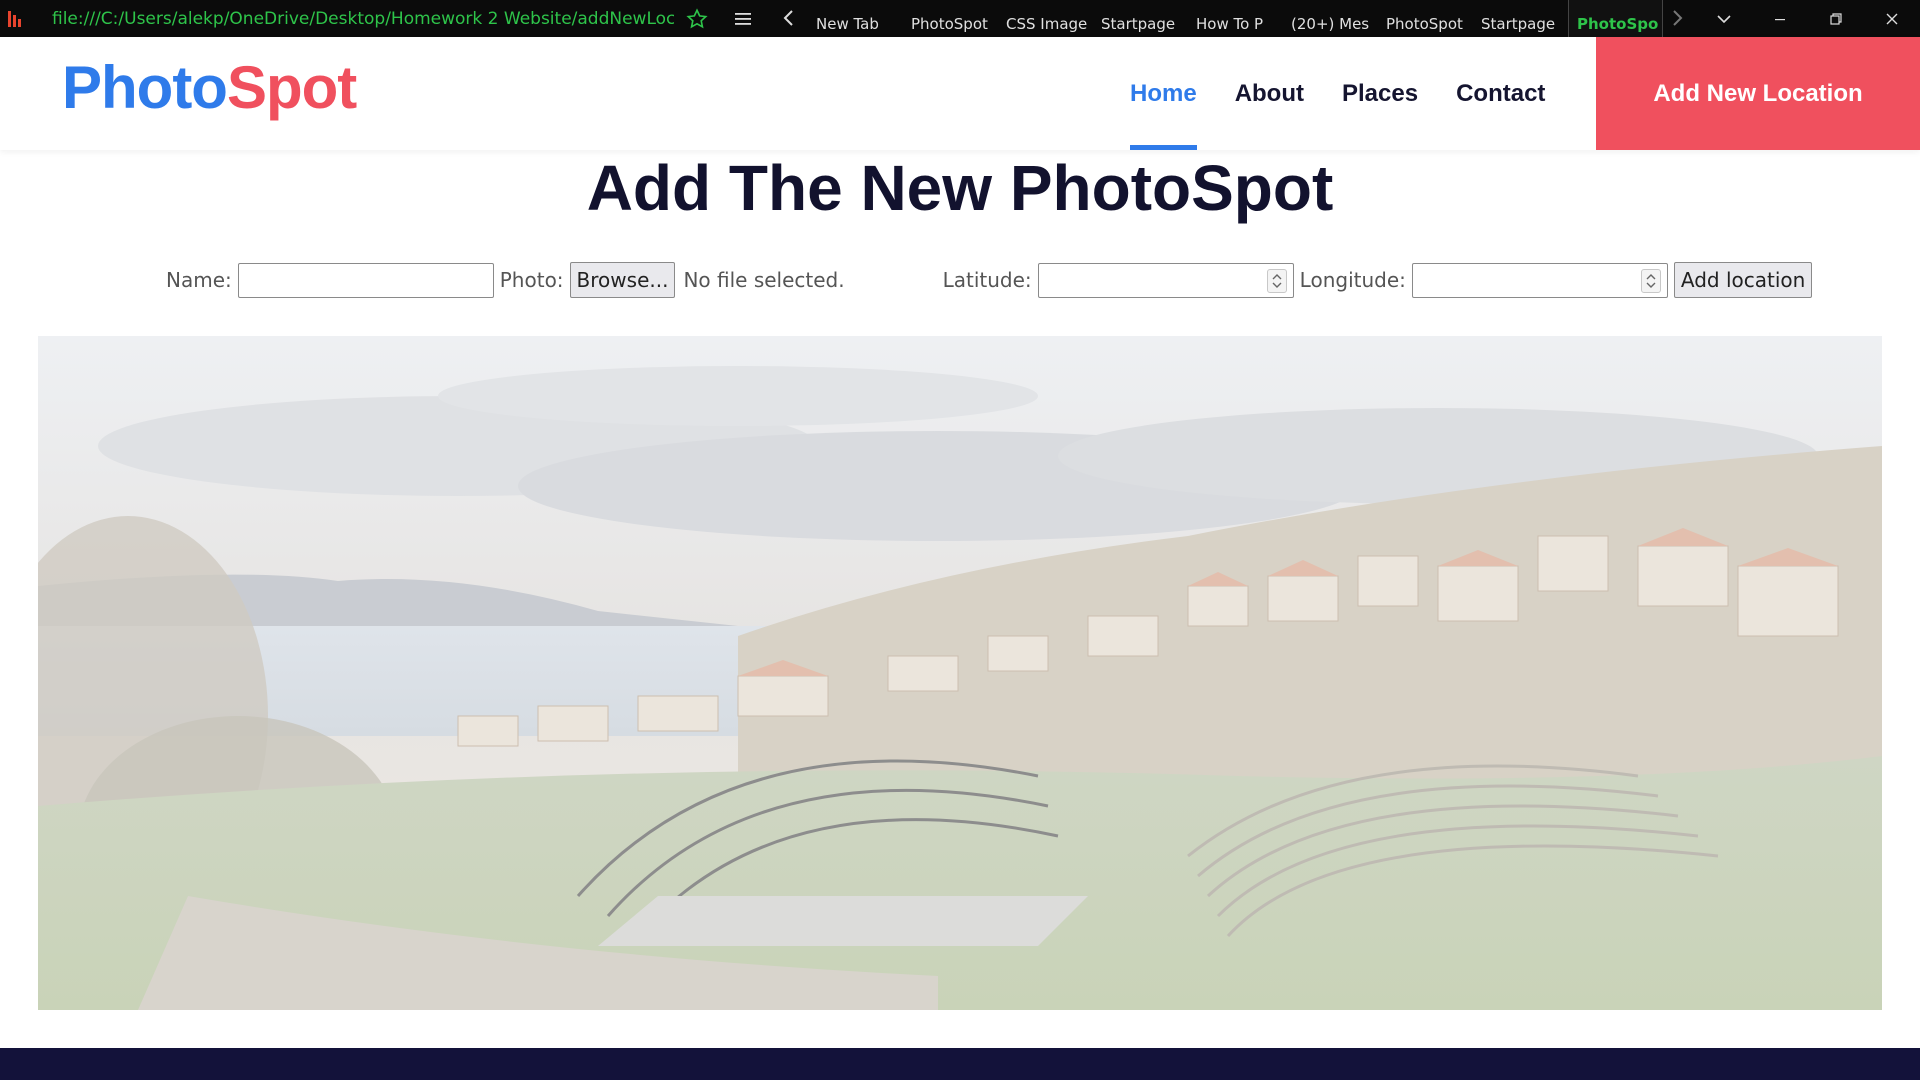  What do you see at coordinates (1780, 18) in the screenshot?
I see `minimize-icon` at bounding box center [1780, 18].